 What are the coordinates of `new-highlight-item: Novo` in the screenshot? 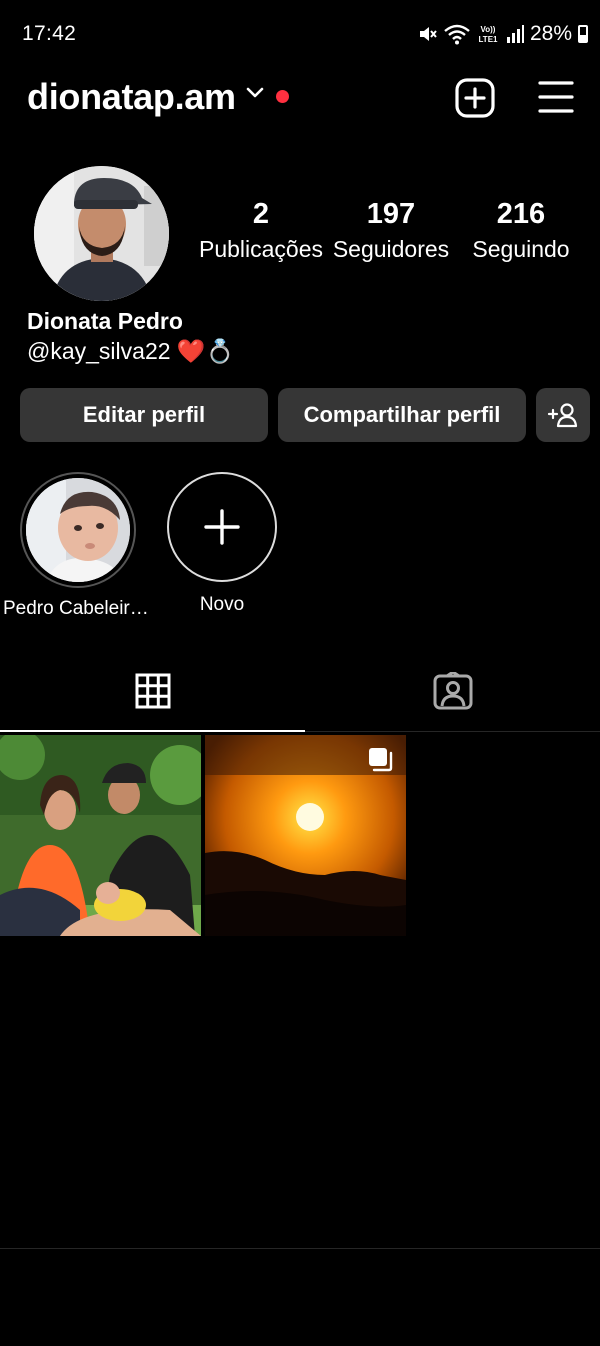 It's located at (222, 544).